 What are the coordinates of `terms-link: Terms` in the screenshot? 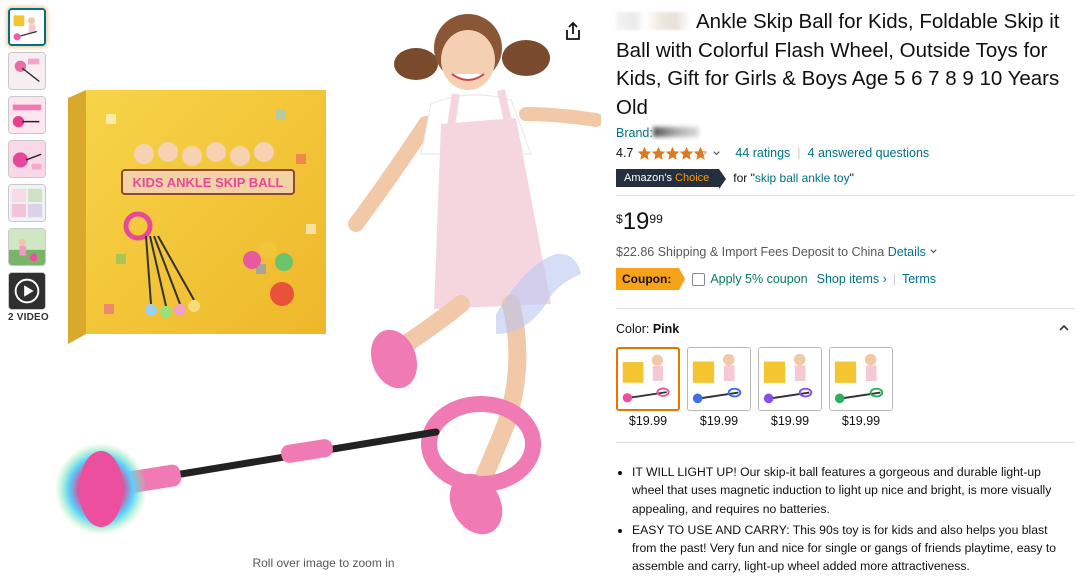 It's located at (919, 279).